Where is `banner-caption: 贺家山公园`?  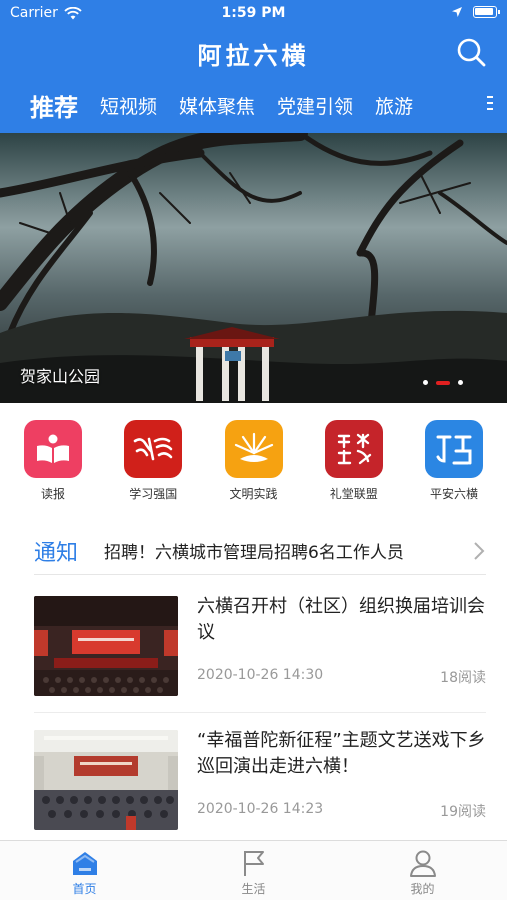
banner-caption: 贺家山公园 is located at coordinates (60, 376).